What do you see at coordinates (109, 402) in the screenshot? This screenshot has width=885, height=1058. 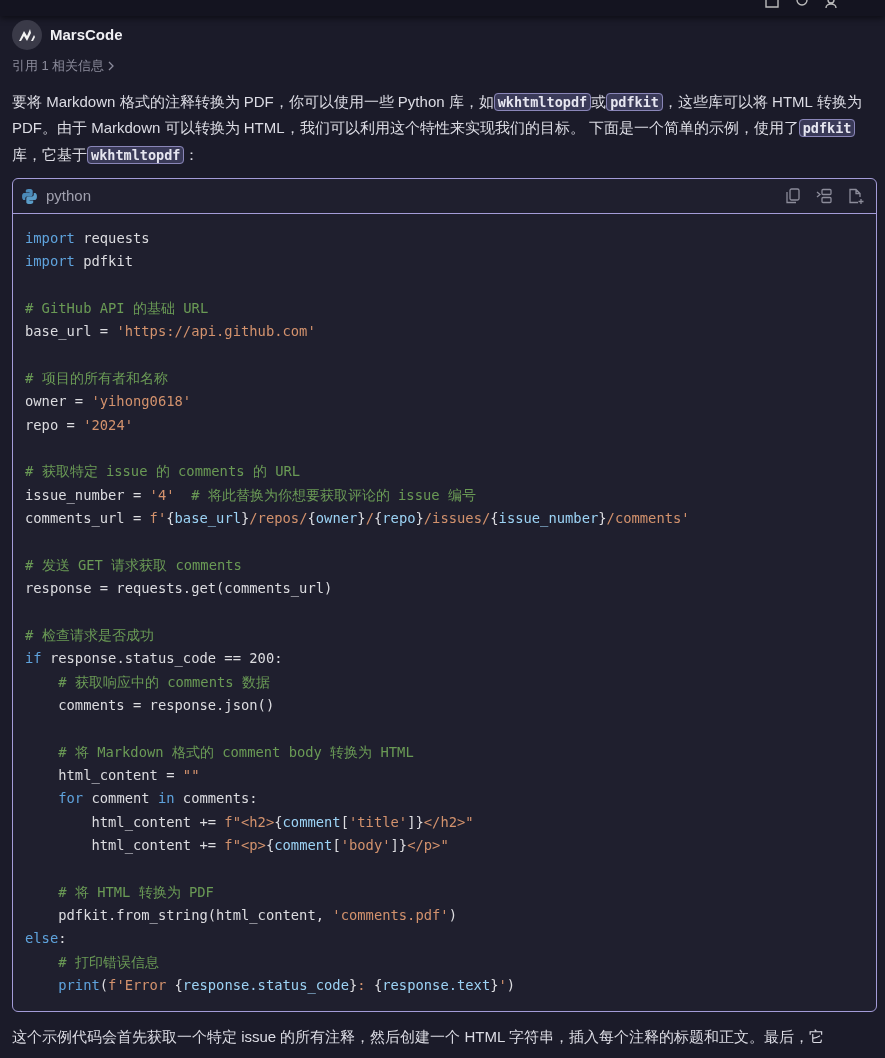 I see `code-line: owner = 'yihong0618'` at bounding box center [109, 402].